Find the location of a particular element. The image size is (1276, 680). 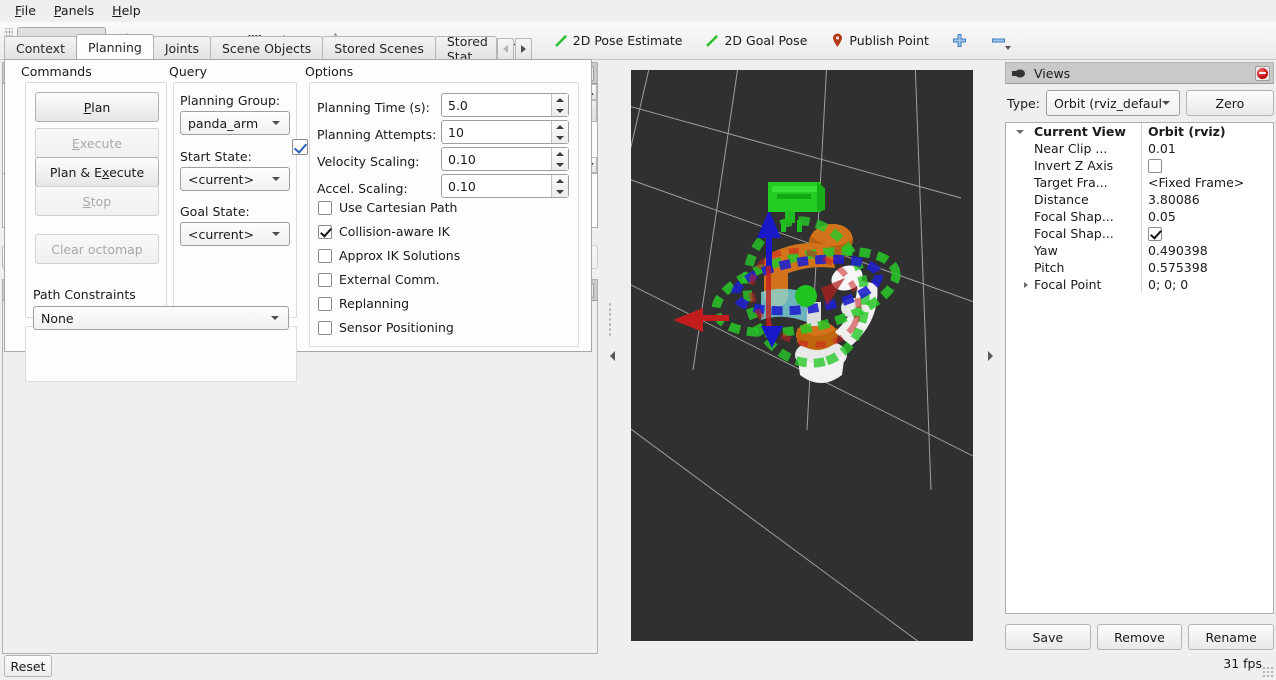

left-panel-collapse-handle is located at coordinates (612, 355).